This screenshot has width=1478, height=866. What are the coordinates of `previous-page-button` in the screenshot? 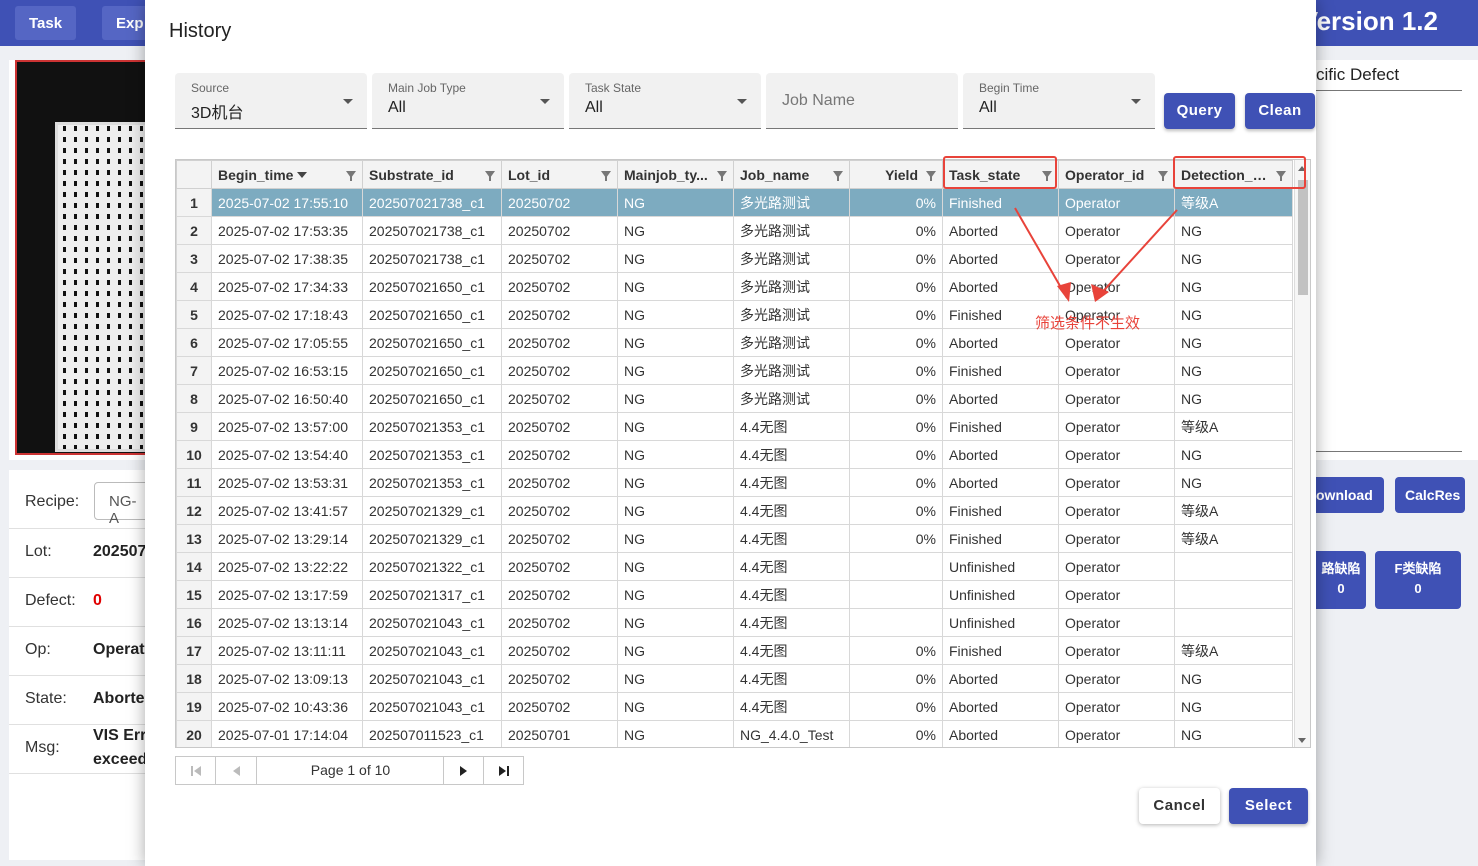 It's located at (237, 770).